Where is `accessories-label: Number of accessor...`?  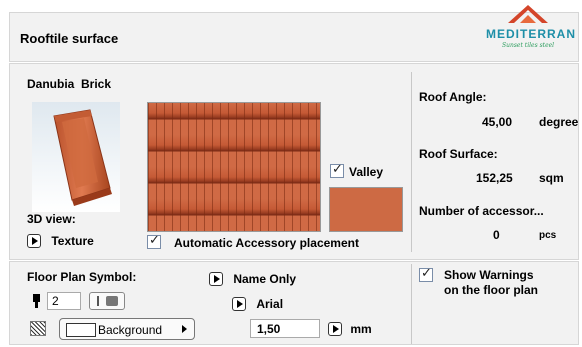
accessories-label: Number of accessor... is located at coordinates (481, 211).